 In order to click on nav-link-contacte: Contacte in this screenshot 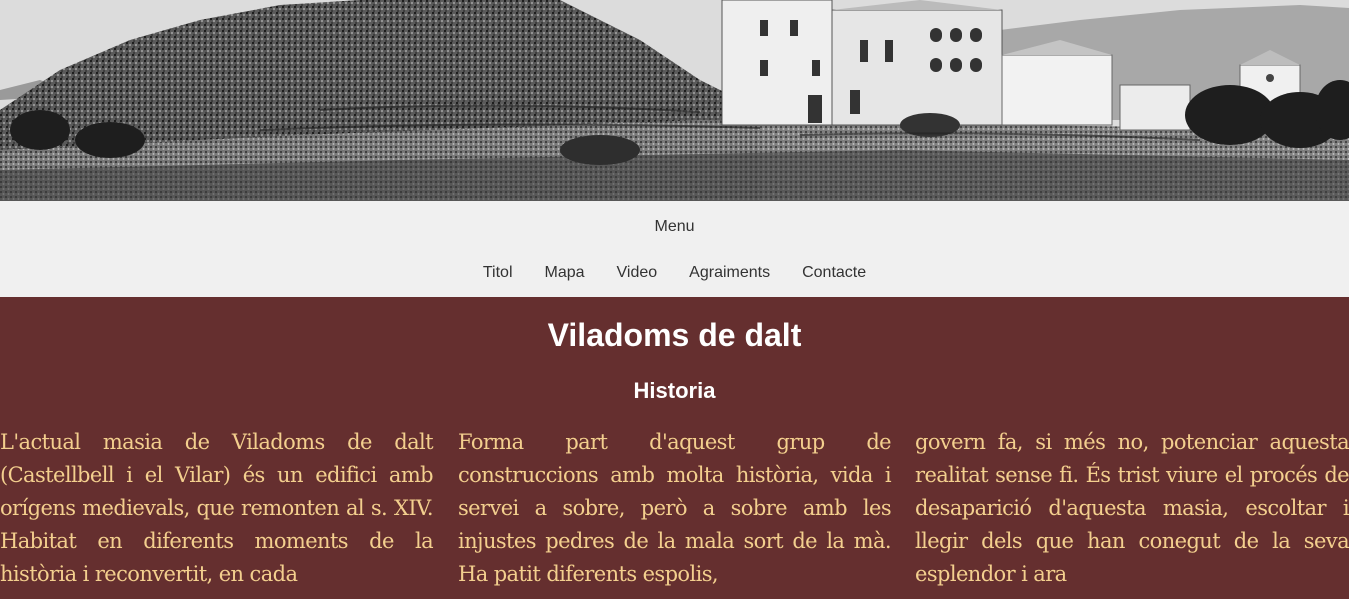, I will do `click(834, 273)`.